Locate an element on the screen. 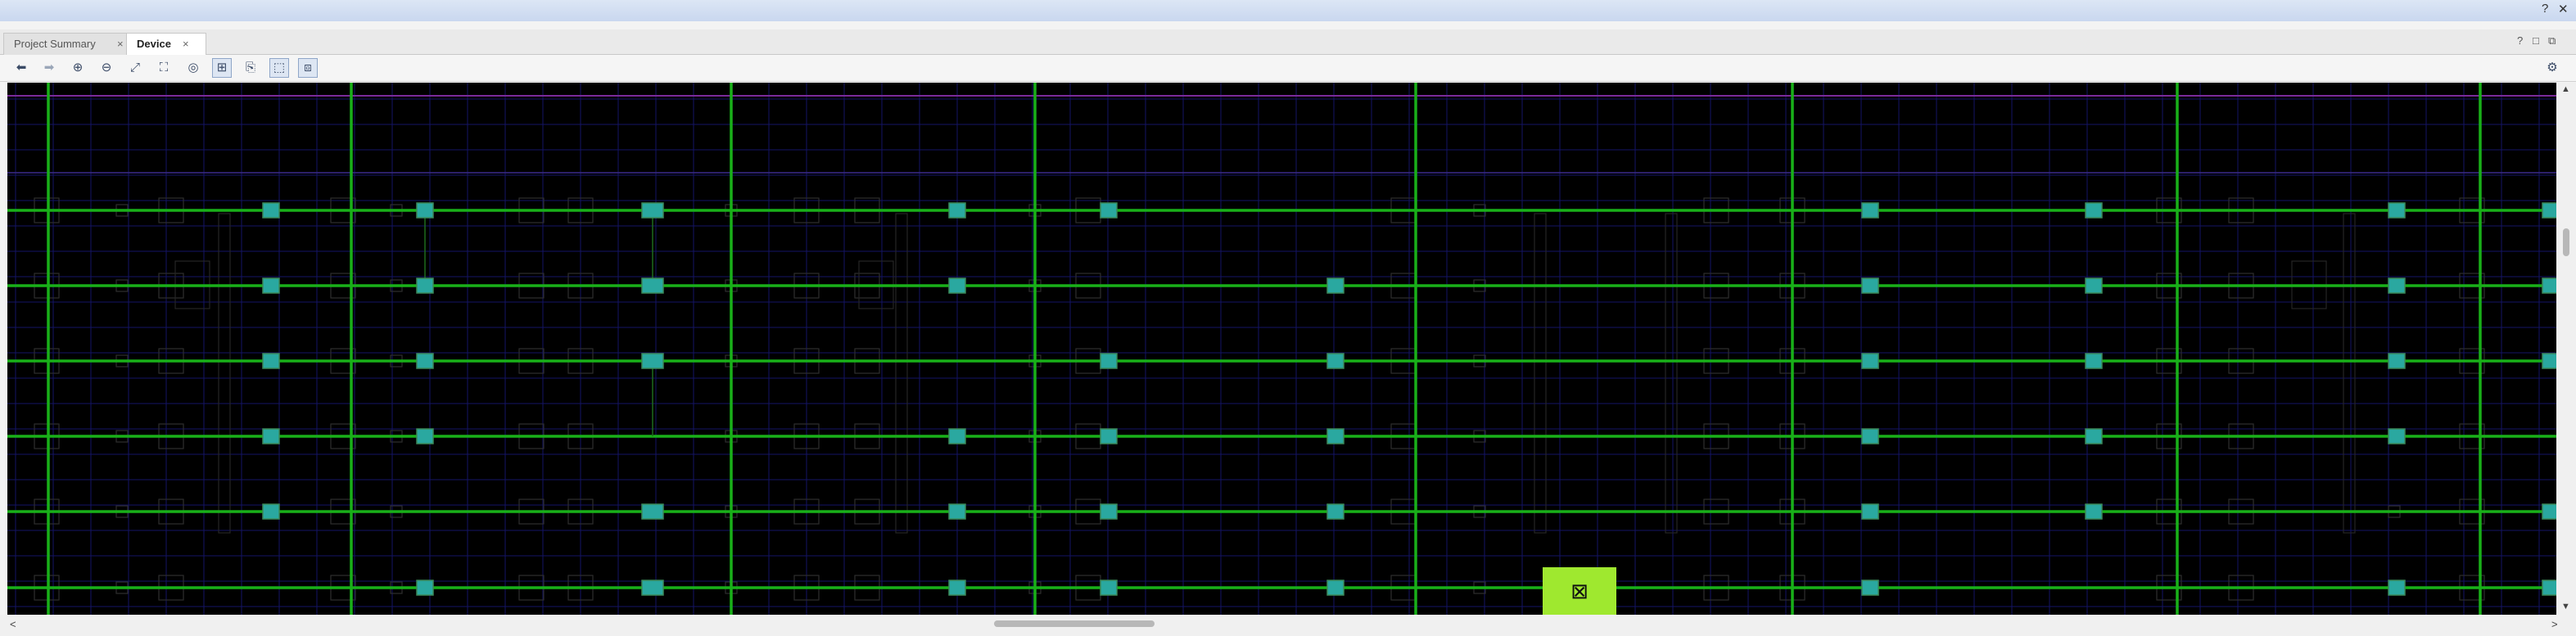  maximize-icon: ⧉ is located at coordinates (2552, 40).